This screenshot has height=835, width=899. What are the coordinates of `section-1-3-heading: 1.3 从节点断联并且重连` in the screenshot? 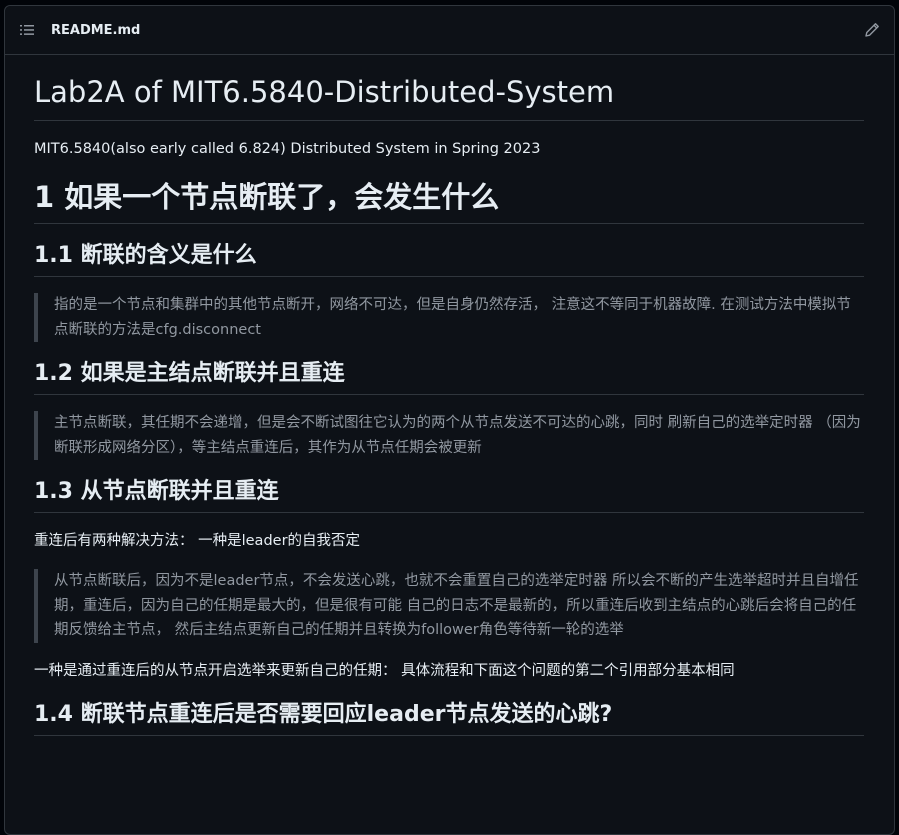 It's located at (449, 494).